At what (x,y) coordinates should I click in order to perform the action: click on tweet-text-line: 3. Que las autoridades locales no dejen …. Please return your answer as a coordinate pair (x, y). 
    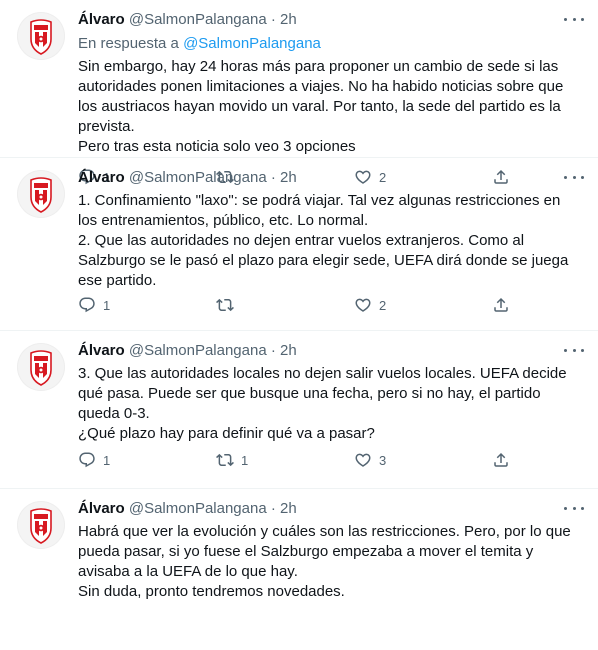
    Looking at the image, I should click on (322, 393).